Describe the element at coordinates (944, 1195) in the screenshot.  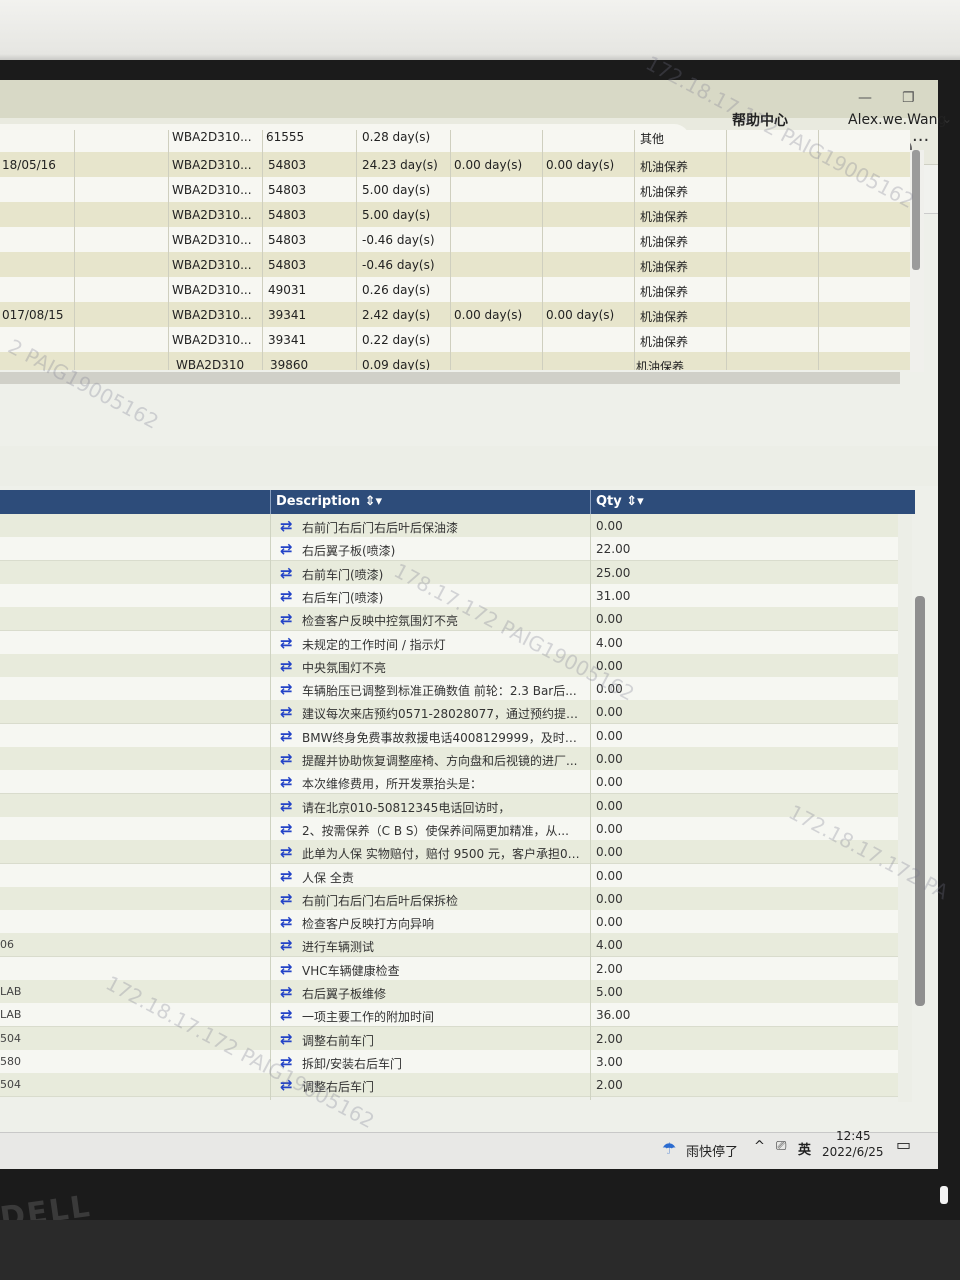
I see `power-led` at that location.